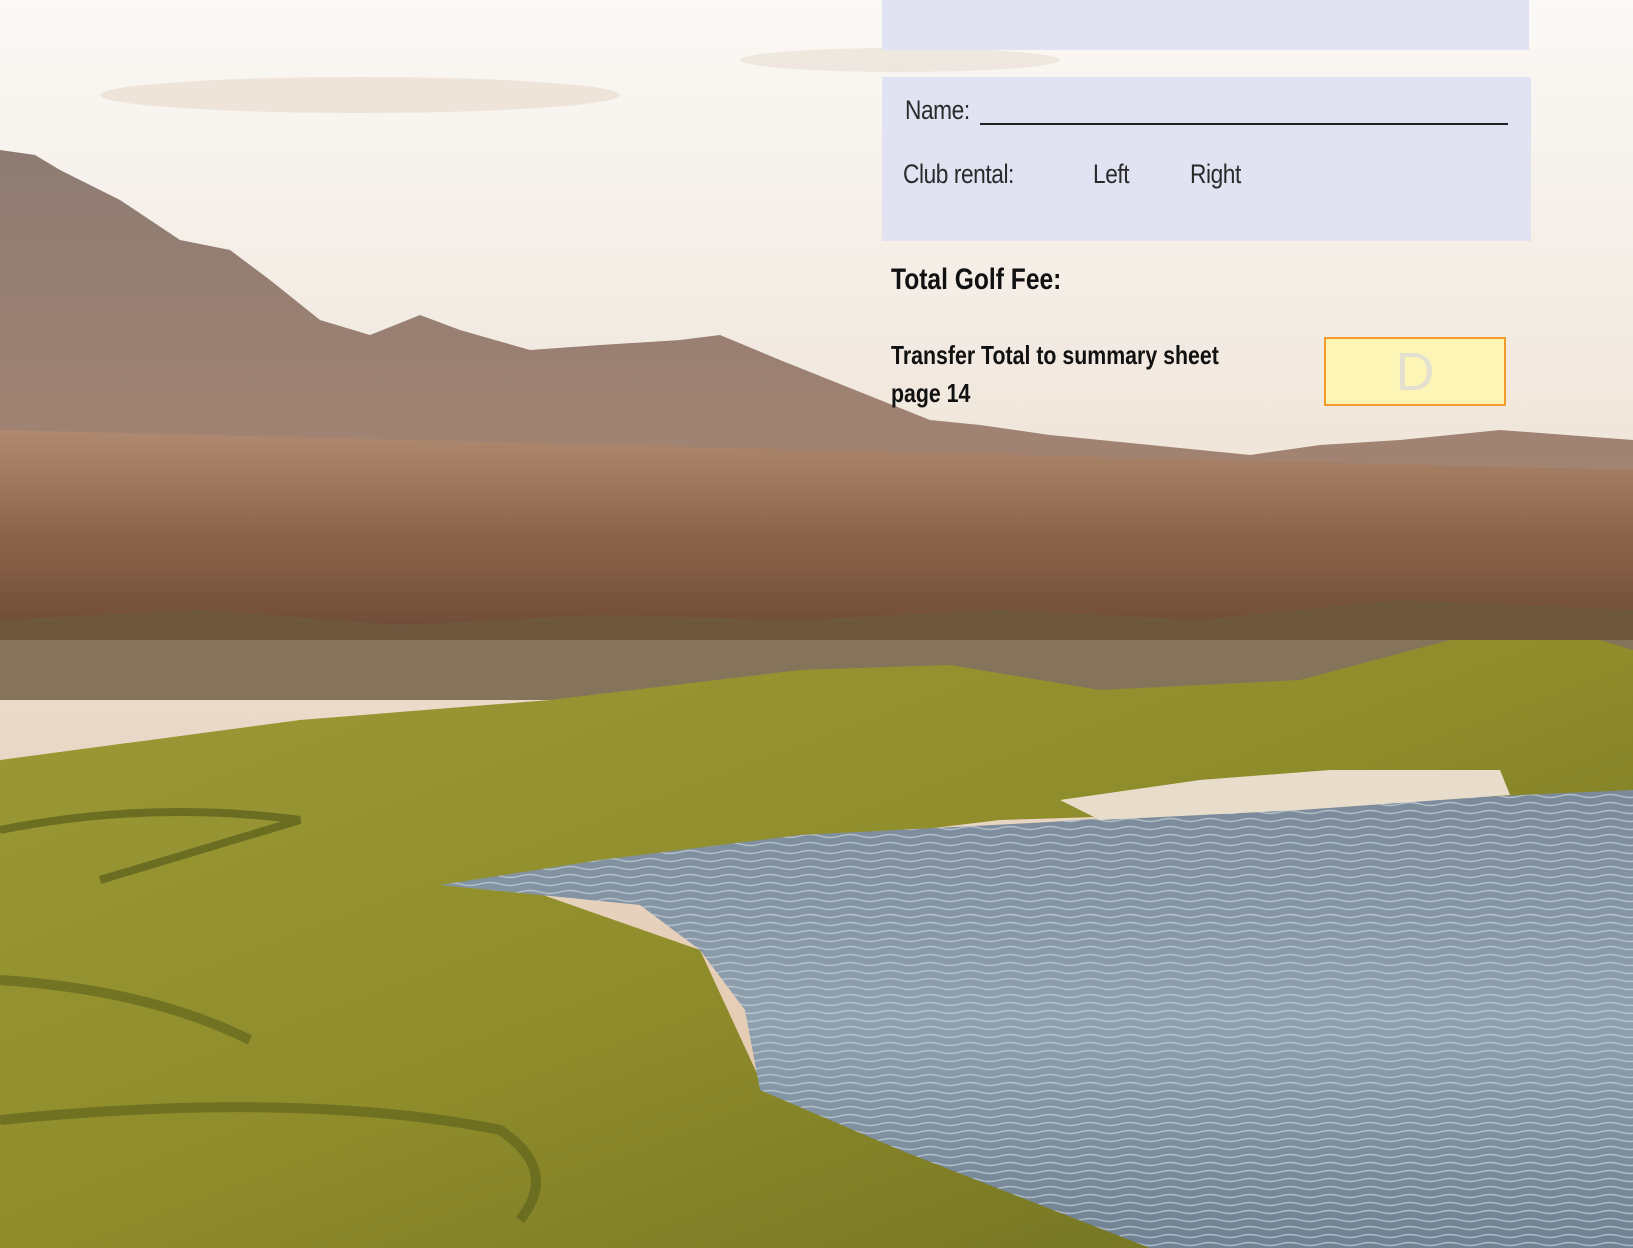 Image resolution: width=1633 pixels, height=1248 pixels. I want to click on total-golf-fee-heading: Total Golf Fee:, so click(976, 279).